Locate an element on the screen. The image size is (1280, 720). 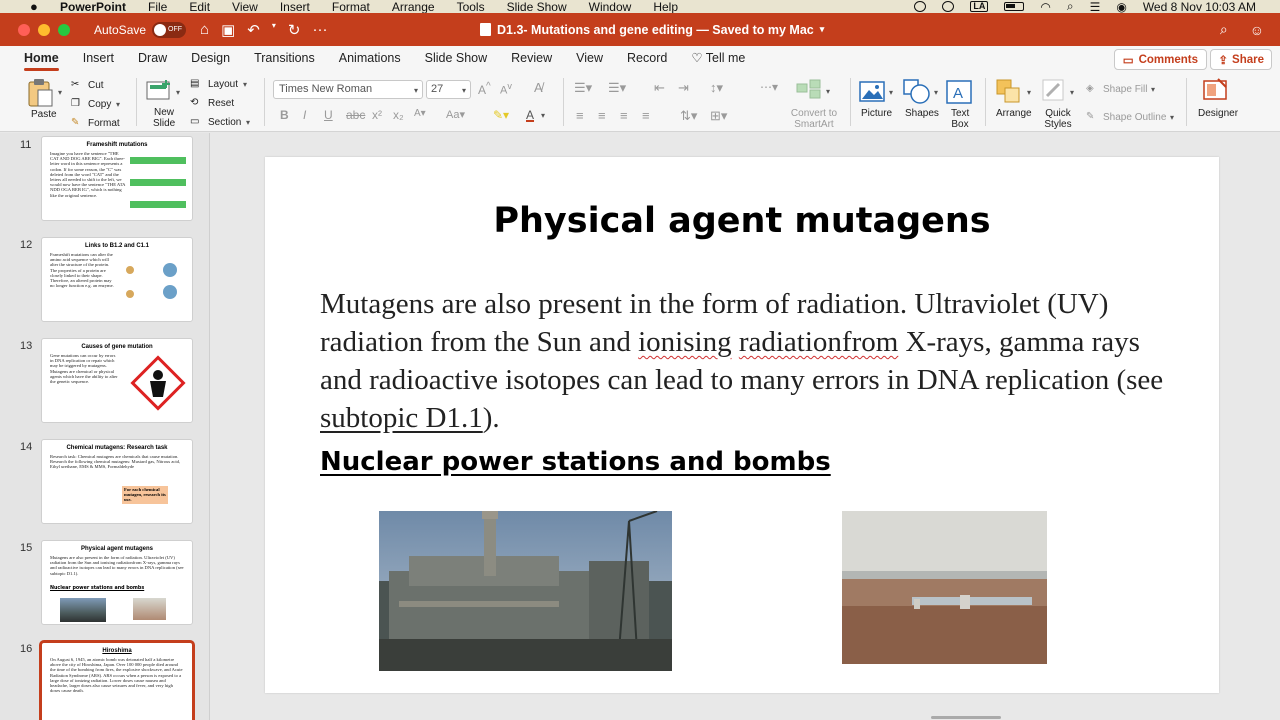
layout-dropdown-icon: ▾ is located at coordinates (245, 84).